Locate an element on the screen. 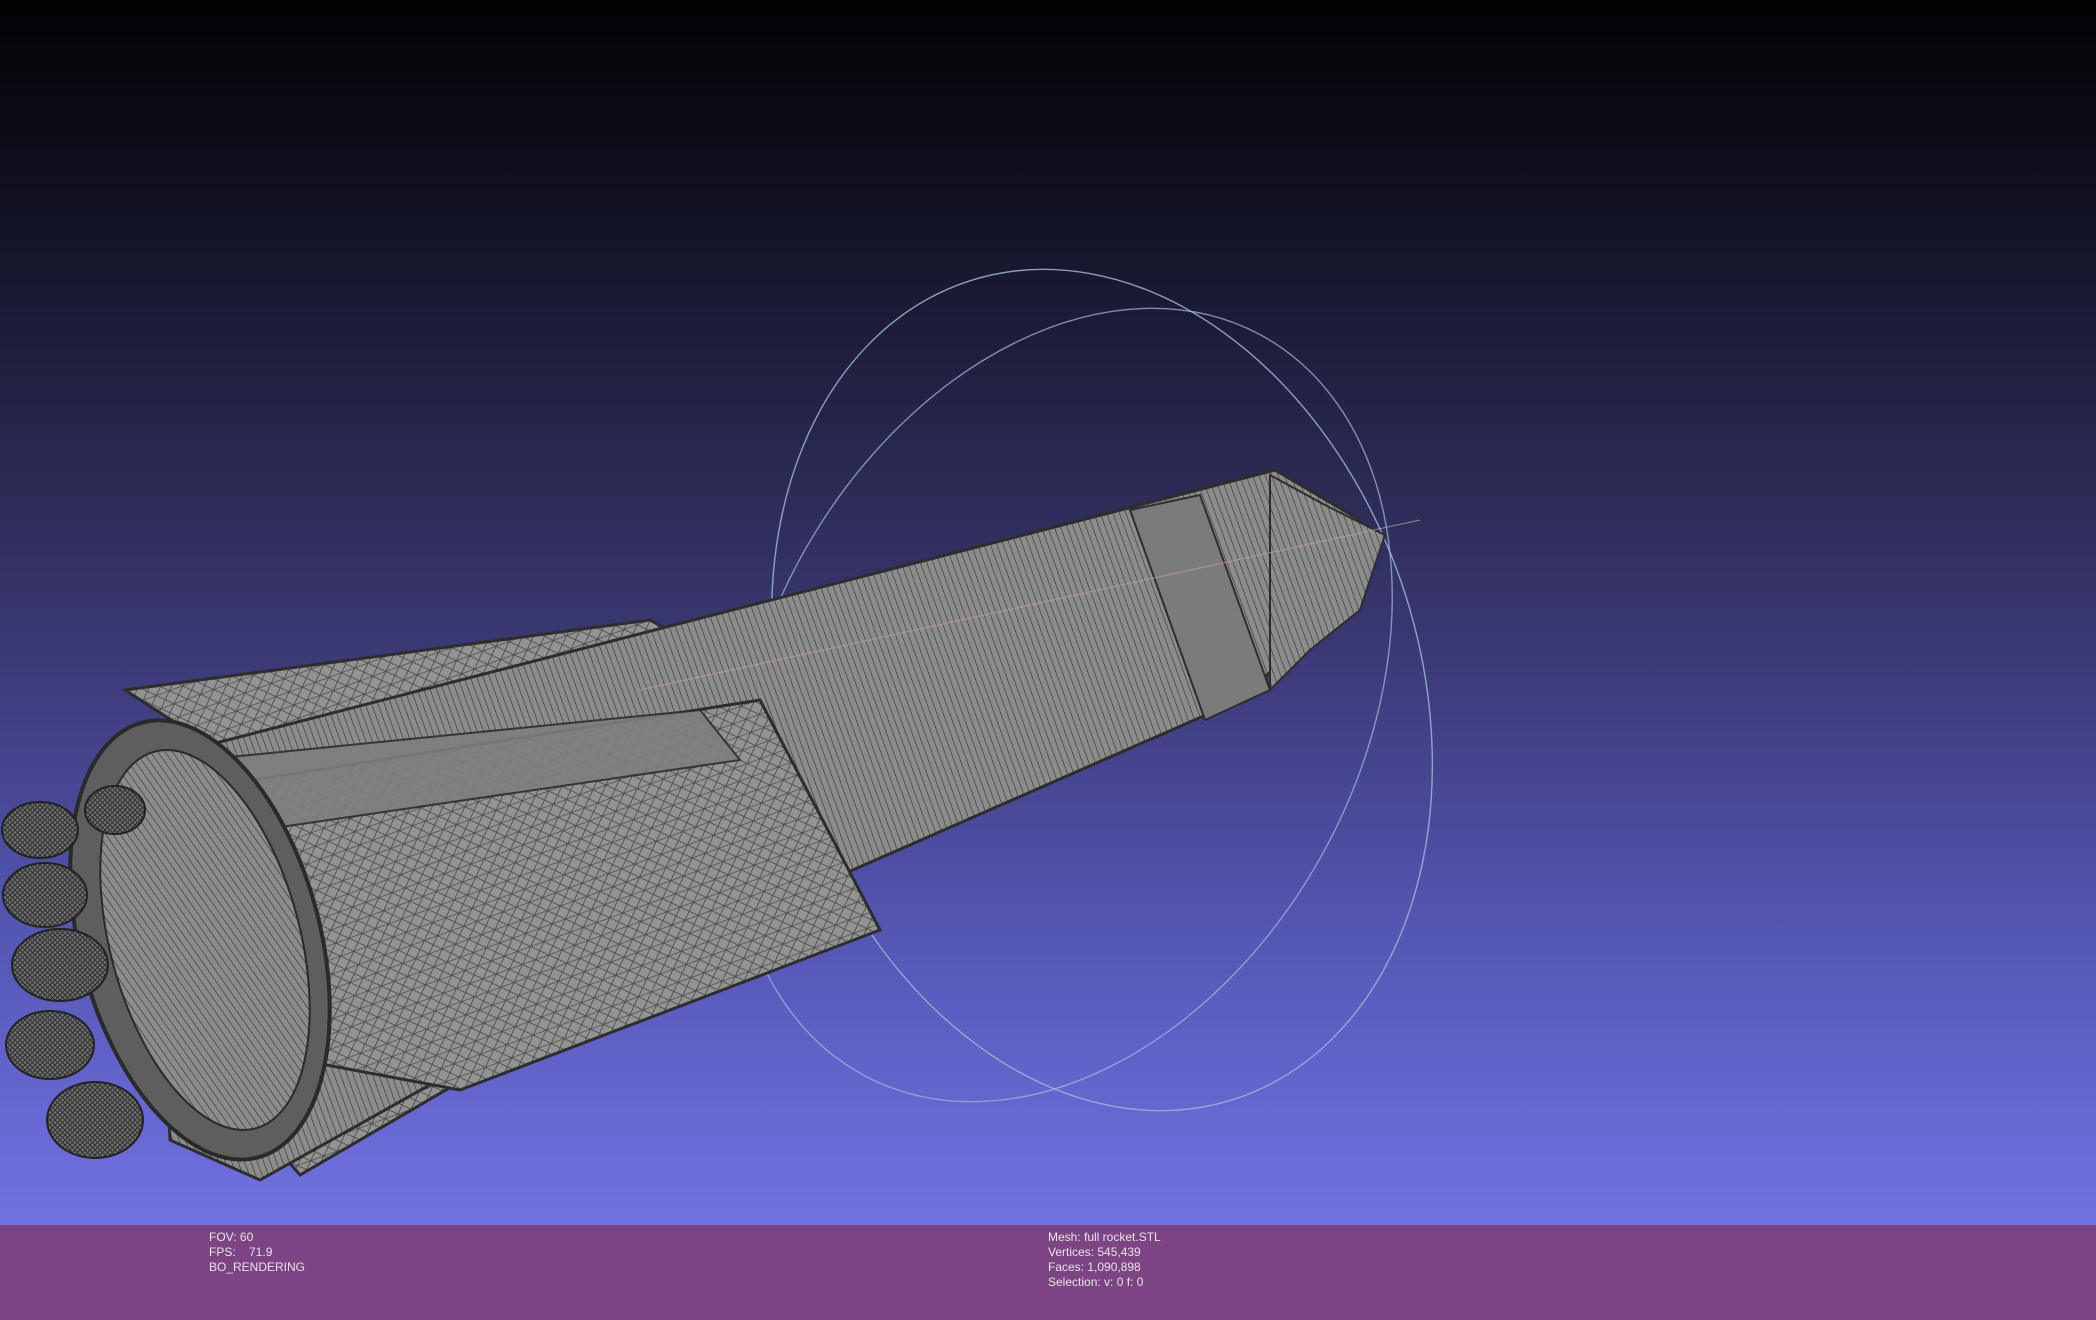 The width and height of the screenshot is (2096, 1320). selection-label: Selection: v: 0 f: 0 is located at coordinates (1096, 1282).